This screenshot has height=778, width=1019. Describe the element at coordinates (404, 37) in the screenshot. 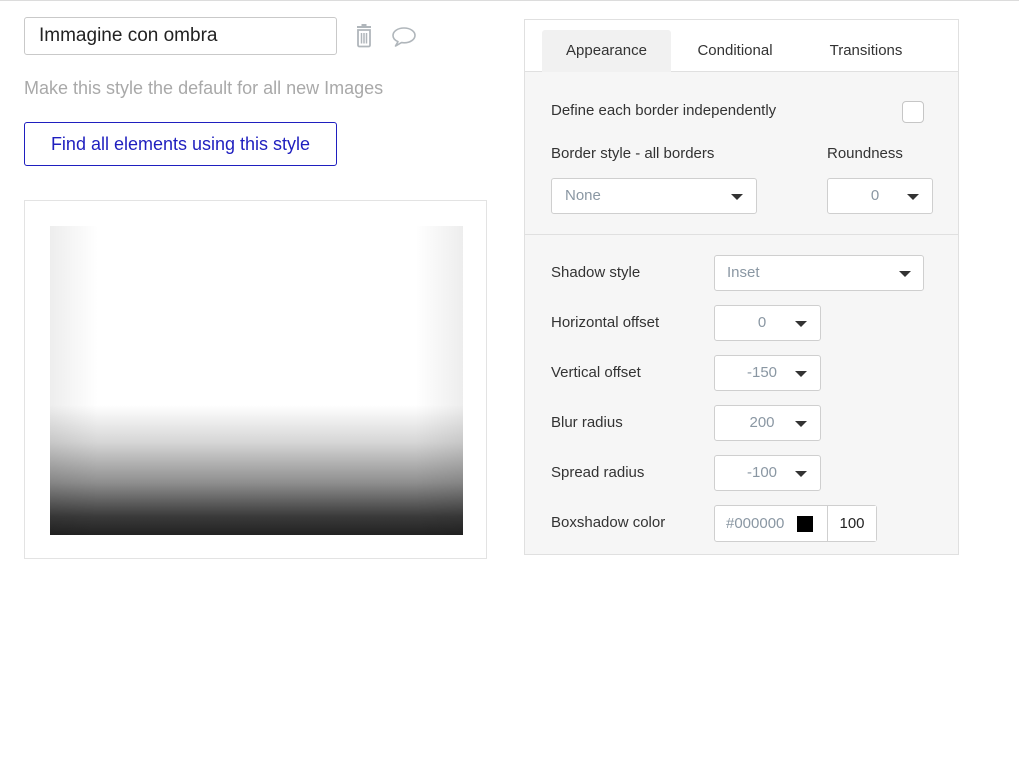

I see `comment-icon` at that location.